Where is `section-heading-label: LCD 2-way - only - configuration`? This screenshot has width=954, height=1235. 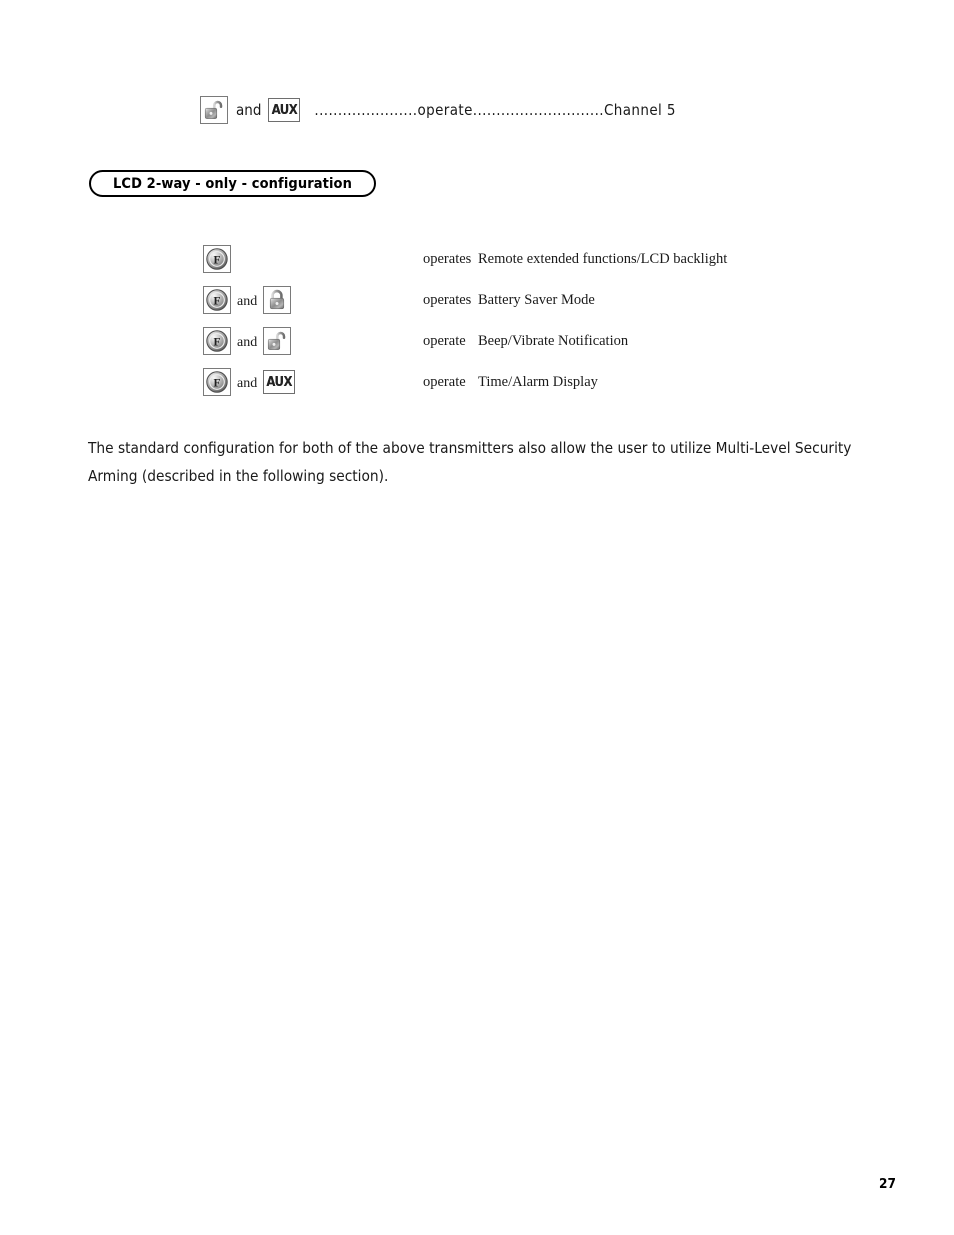
section-heading-label: LCD 2-way - only - configuration is located at coordinates (233, 183).